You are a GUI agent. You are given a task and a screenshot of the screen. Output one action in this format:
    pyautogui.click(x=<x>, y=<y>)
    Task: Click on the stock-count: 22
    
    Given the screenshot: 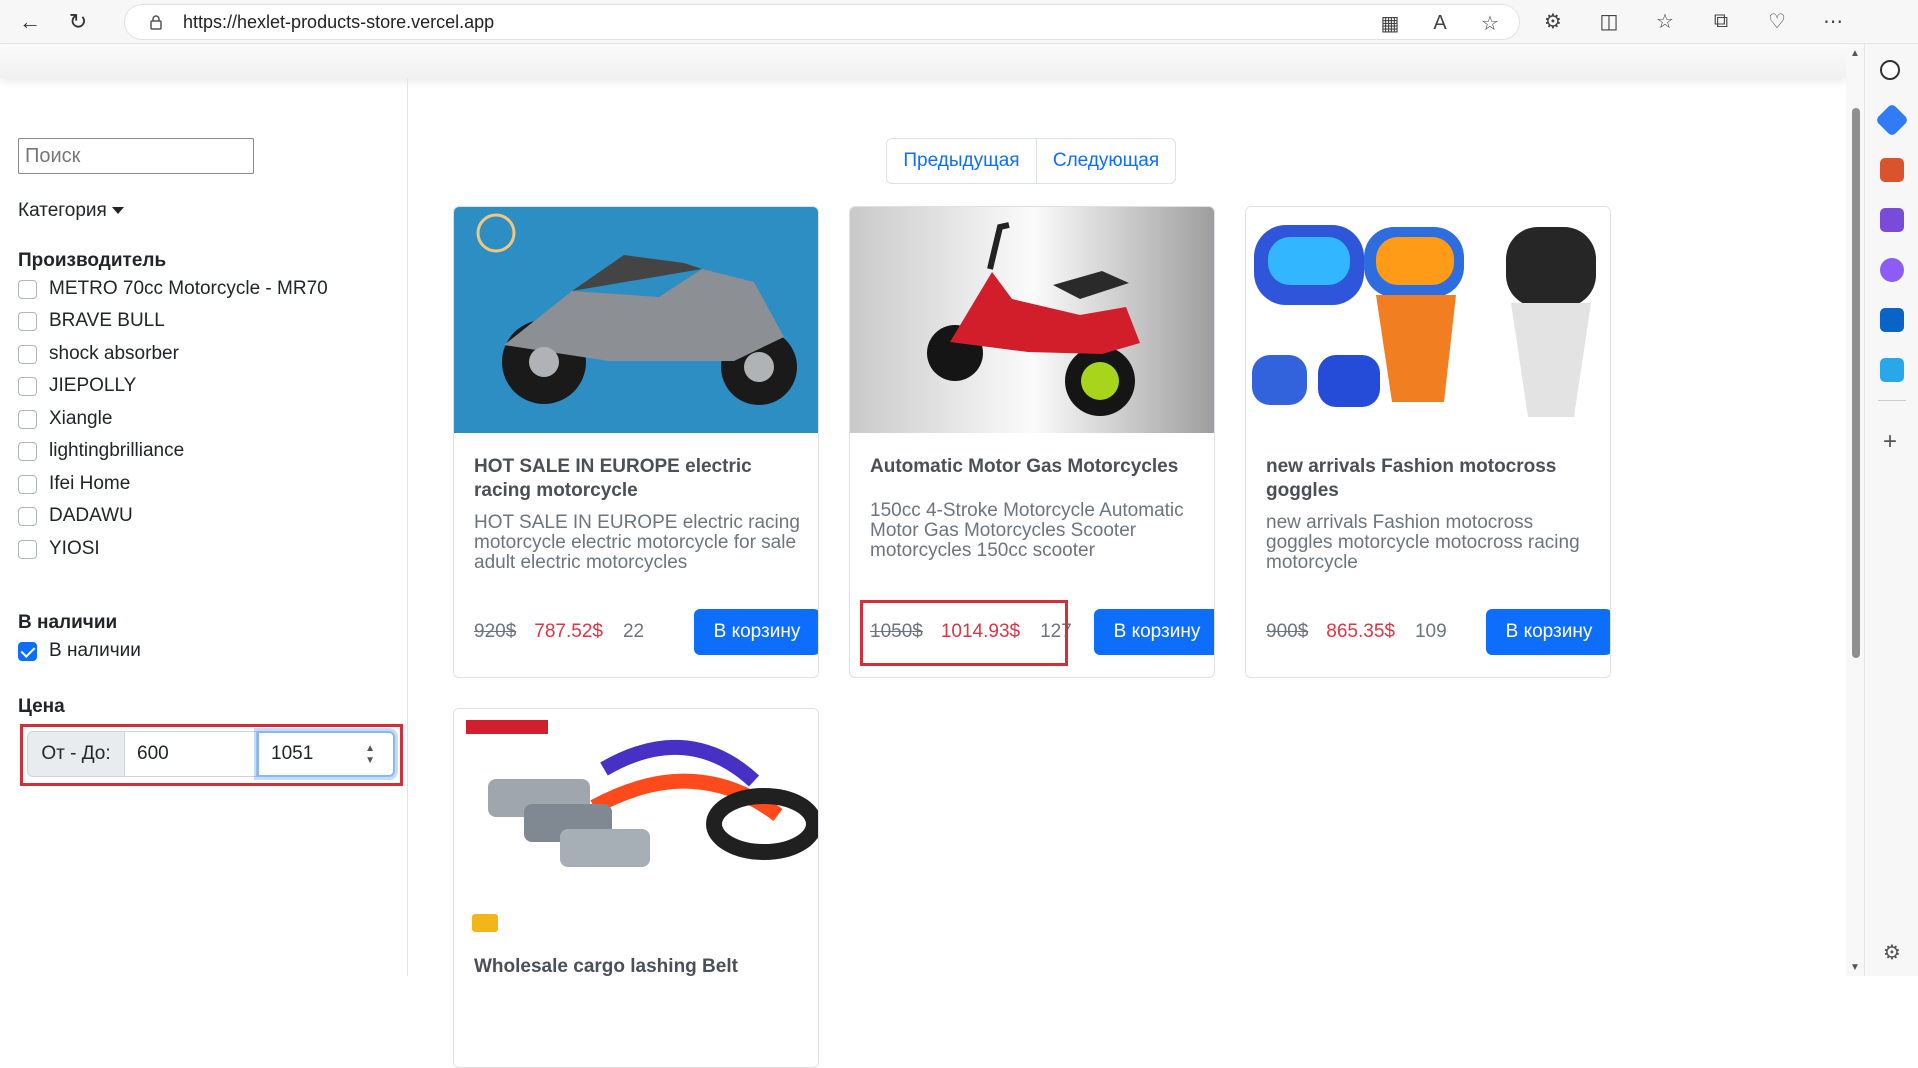 What is the action you would take?
    pyautogui.click(x=633, y=631)
    